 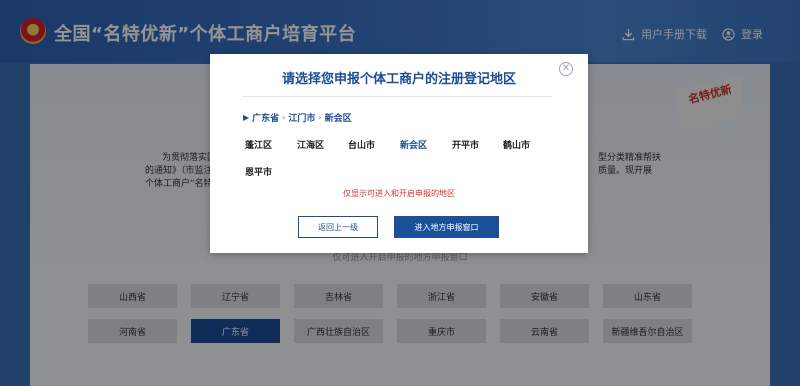 What do you see at coordinates (397, 96) in the screenshot?
I see `title-divider` at bounding box center [397, 96].